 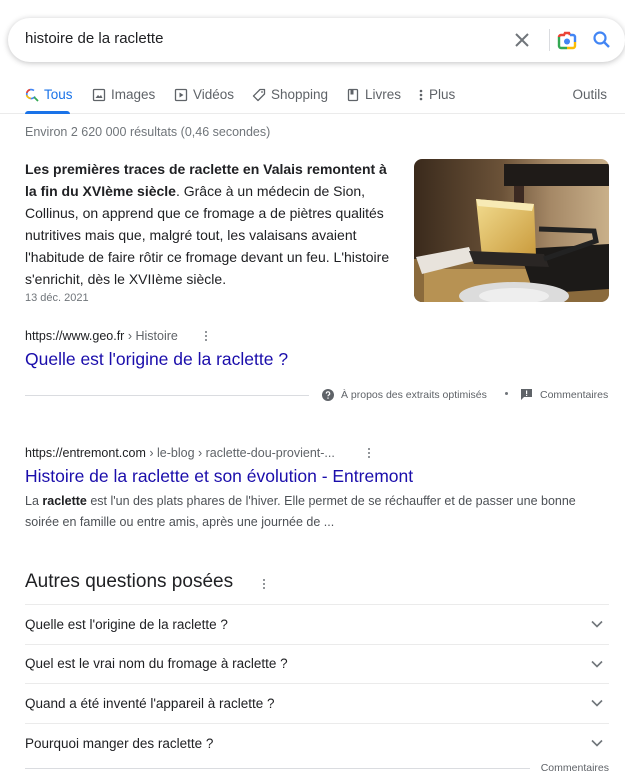 What do you see at coordinates (353, 94) in the screenshot?
I see `book-icon` at bounding box center [353, 94].